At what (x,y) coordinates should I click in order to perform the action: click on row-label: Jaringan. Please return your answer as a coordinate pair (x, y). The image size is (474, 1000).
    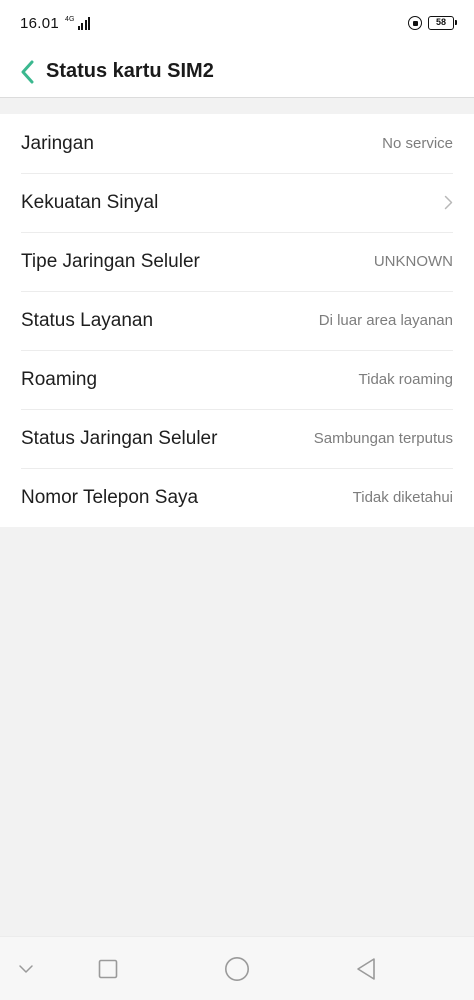
    Looking at the image, I should click on (57, 143).